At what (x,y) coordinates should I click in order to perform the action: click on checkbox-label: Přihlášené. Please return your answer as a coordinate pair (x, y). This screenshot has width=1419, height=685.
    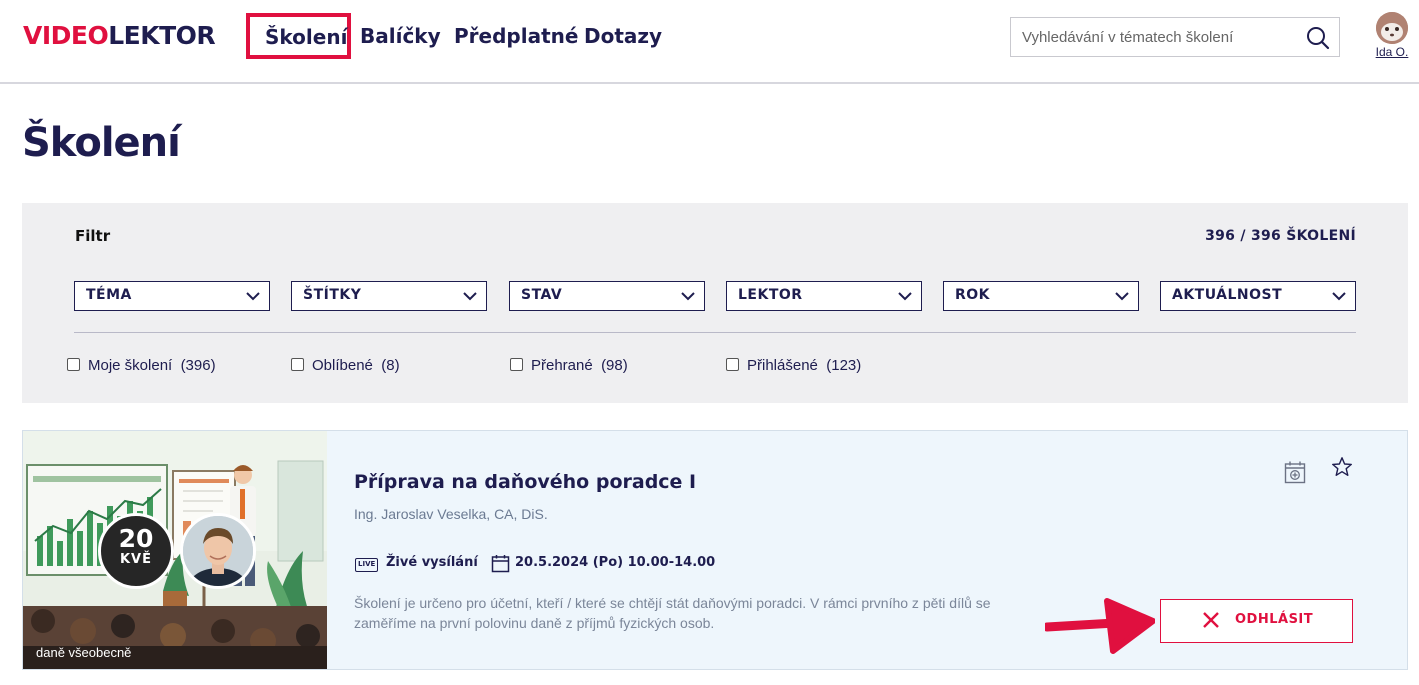
    Looking at the image, I should click on (782, 365).